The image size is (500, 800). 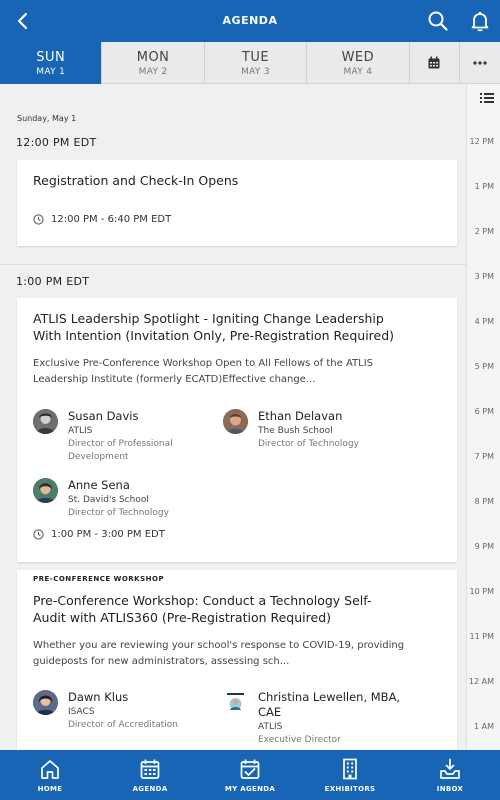 I want to click on clock-icon, so click(x=38, y=534).